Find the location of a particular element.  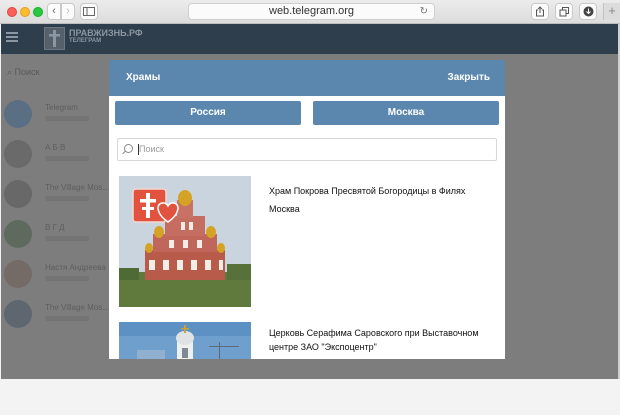

modal-header: Храмы Закрыть is located at coordinates (307, 78).